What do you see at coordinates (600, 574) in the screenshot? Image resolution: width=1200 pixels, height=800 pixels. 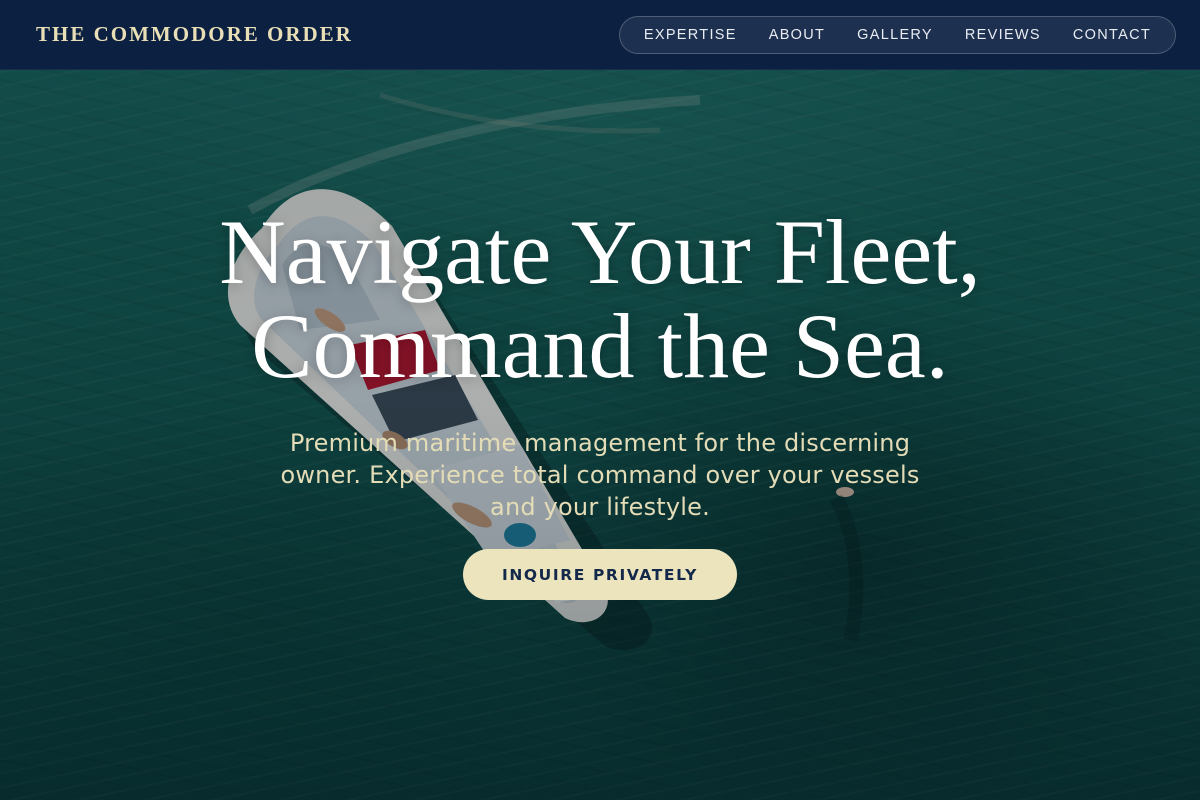 I see `inquire-privately-button: INQUIRE PRIVATELY` at bounding box center [600, 574].